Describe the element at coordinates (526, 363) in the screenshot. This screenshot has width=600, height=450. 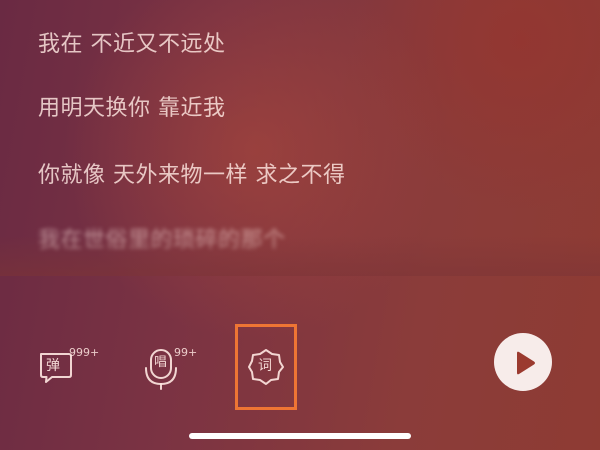
I see `play-icon` at that location.